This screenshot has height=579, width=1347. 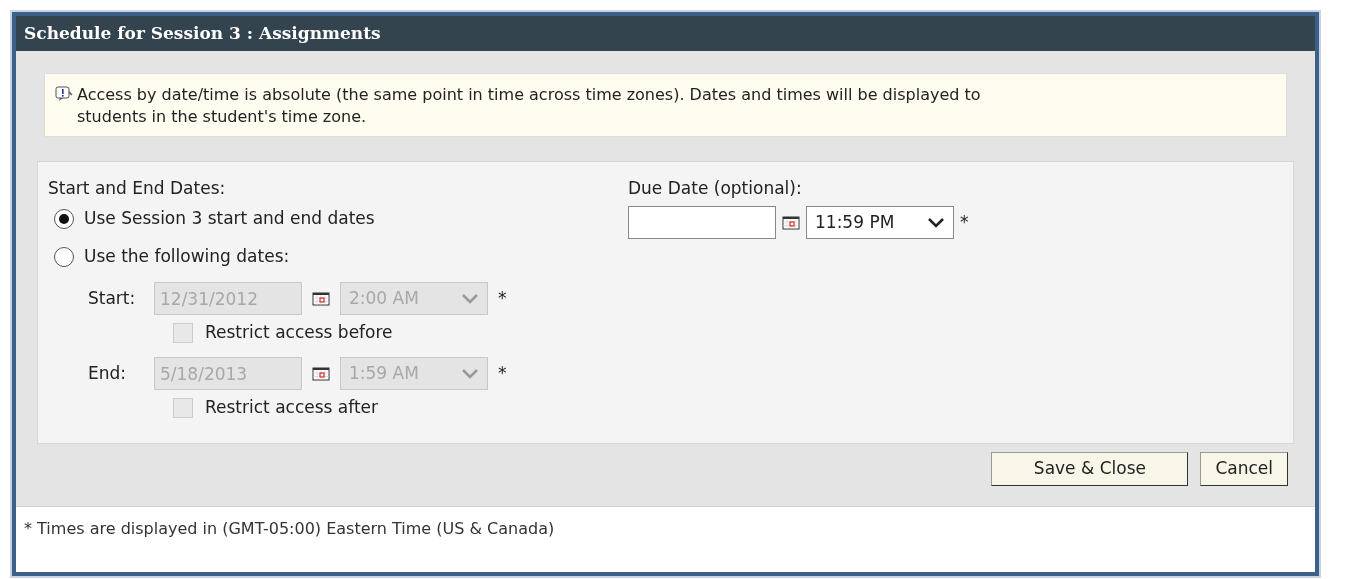 I want to click on dialog-title: Schedule for Session 3 : Assignments, so click(x=665, y=33).